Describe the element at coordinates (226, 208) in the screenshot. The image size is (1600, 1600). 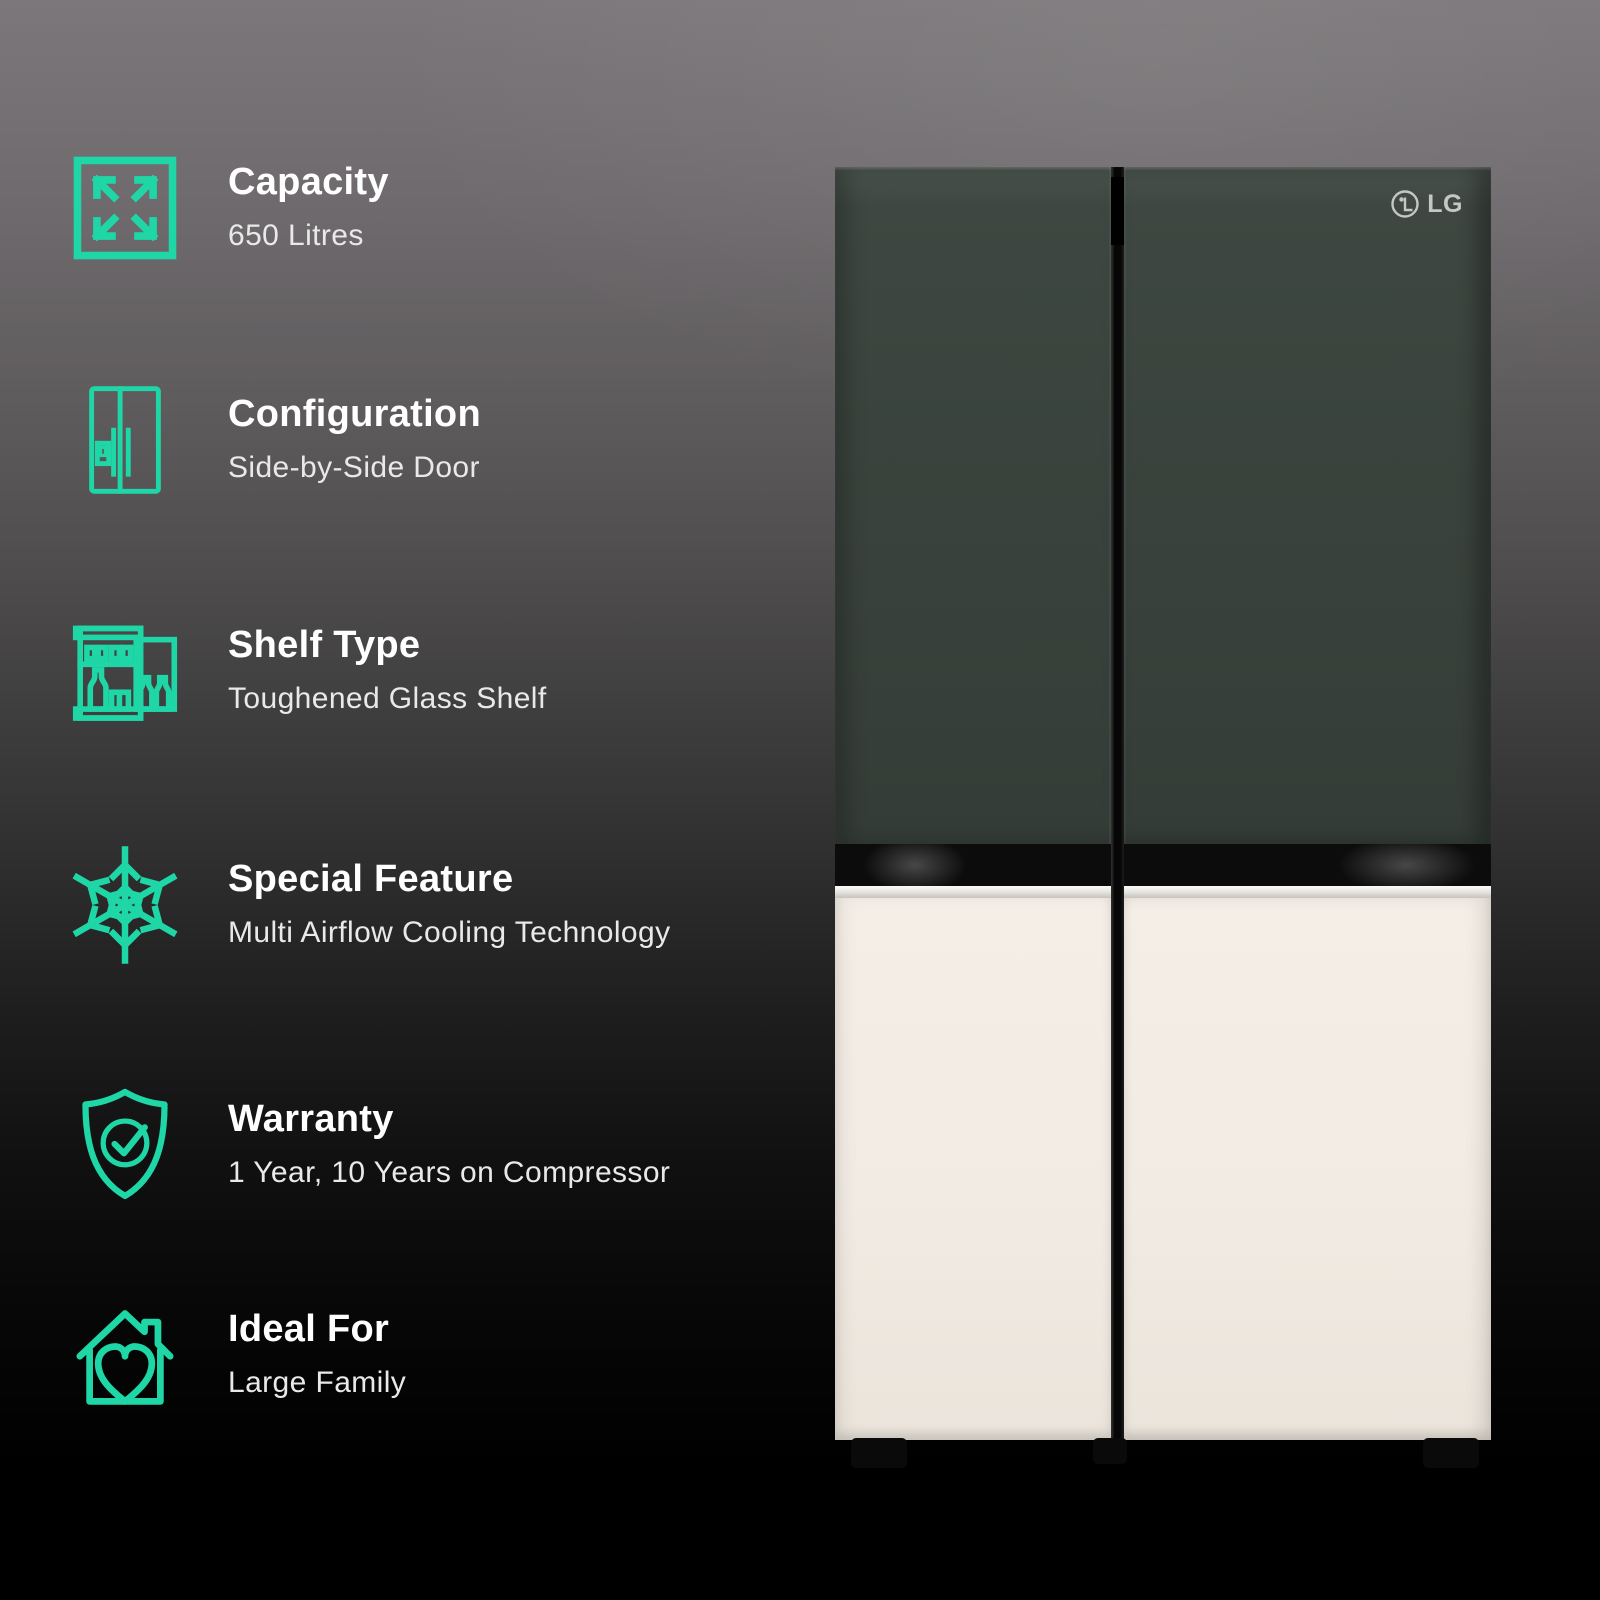
I see `feature-capacity: Capacity 650 Litres` at that location.